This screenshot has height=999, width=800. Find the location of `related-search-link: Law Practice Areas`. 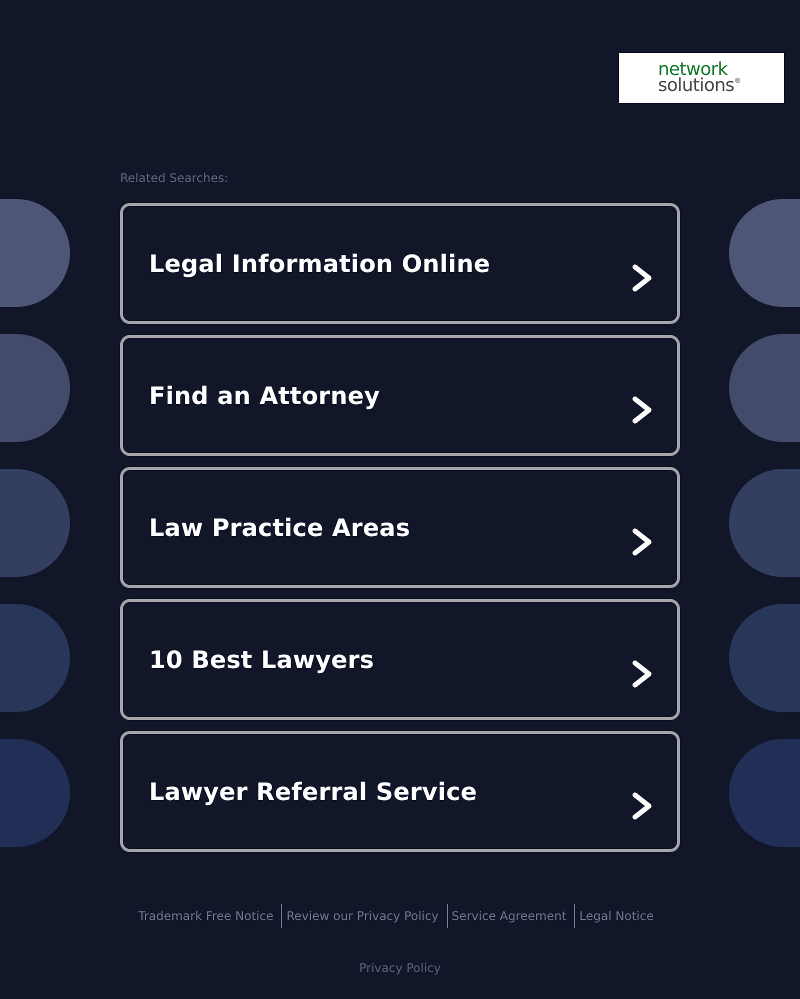

related-search-link: Law Practice Areas is located at coordinates (400, 527).